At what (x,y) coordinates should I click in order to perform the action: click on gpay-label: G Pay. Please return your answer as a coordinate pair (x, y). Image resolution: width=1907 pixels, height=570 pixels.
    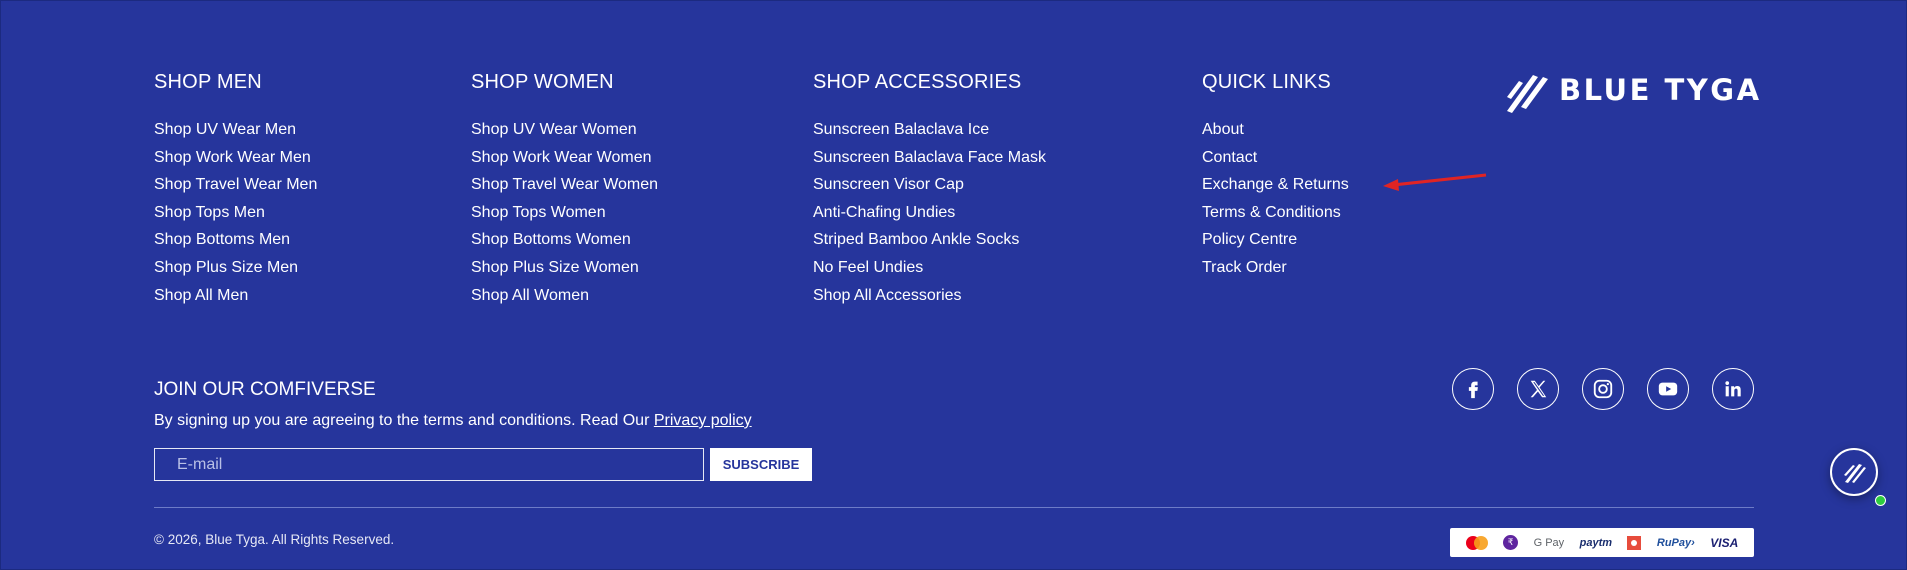
    Looking at the image, I should click on (1549, 542).